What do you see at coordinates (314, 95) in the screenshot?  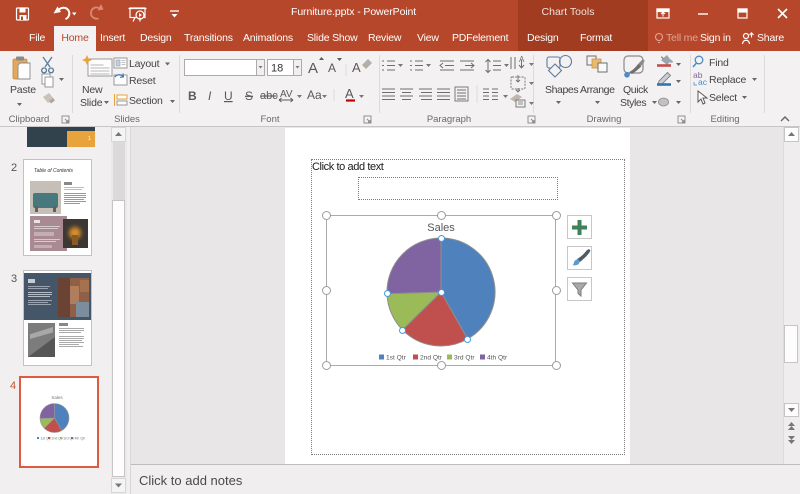 I see `svg-text: Aa` at bounding box center [314, 95].